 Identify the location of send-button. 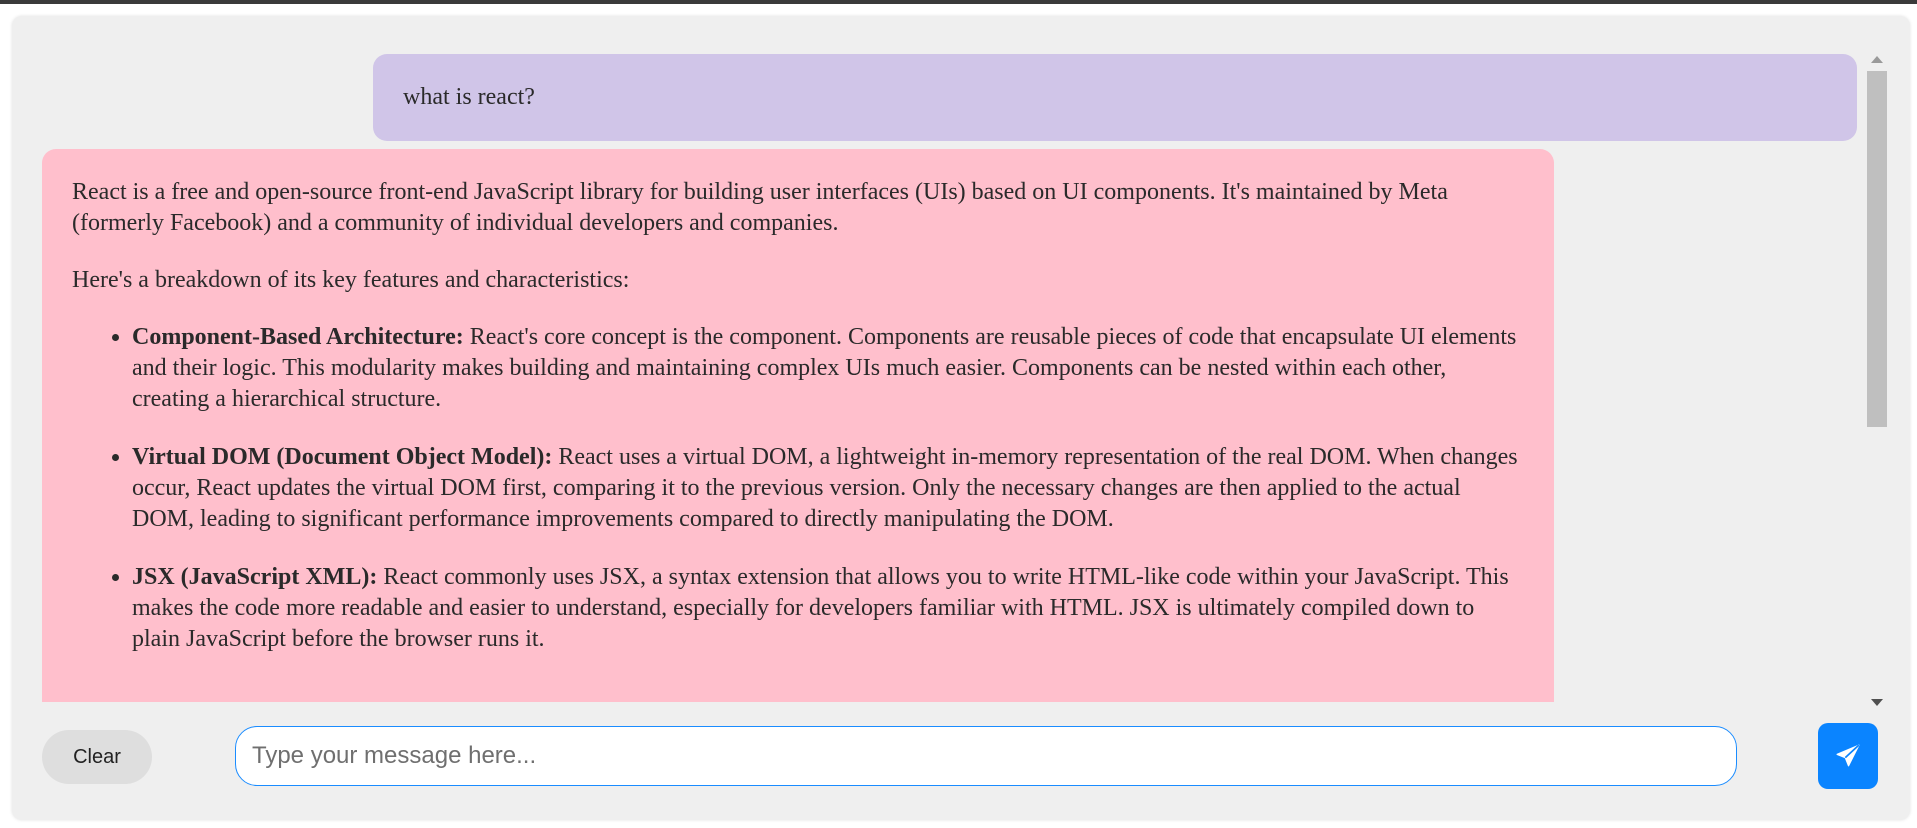
(1848, 756).